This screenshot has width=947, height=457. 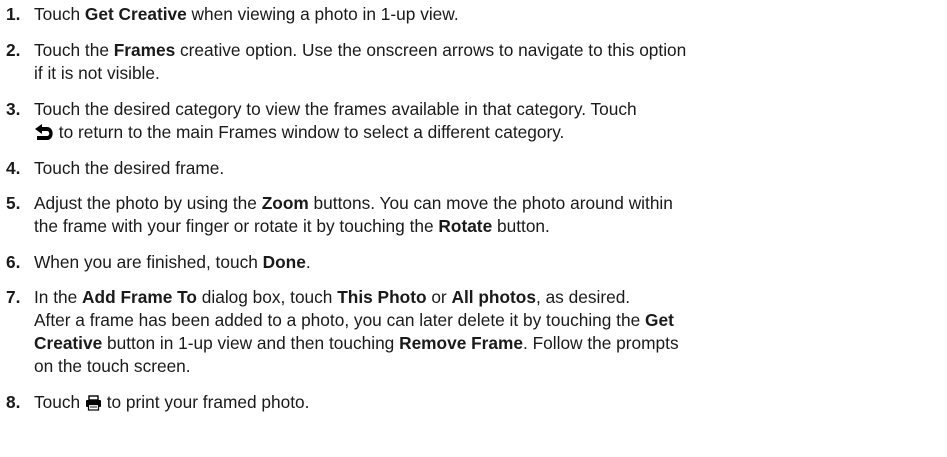 I want to click on step-number: 7., so click(x=13, y=297).